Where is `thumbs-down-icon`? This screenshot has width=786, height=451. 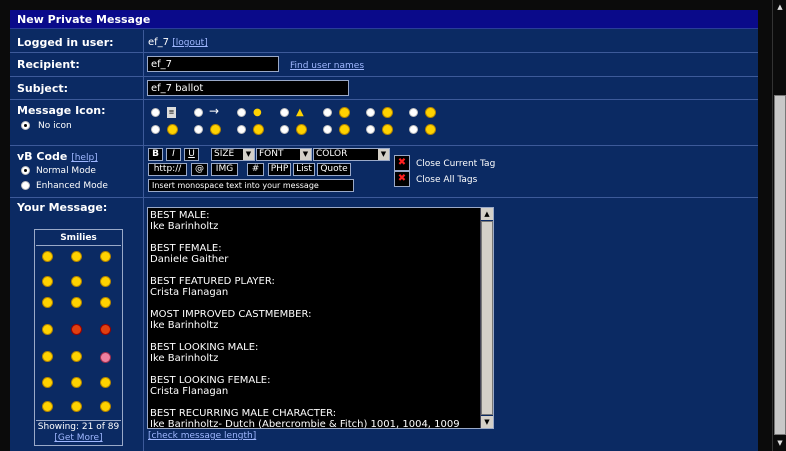
thumbs-down-icon is located at coordinates (387, 129).